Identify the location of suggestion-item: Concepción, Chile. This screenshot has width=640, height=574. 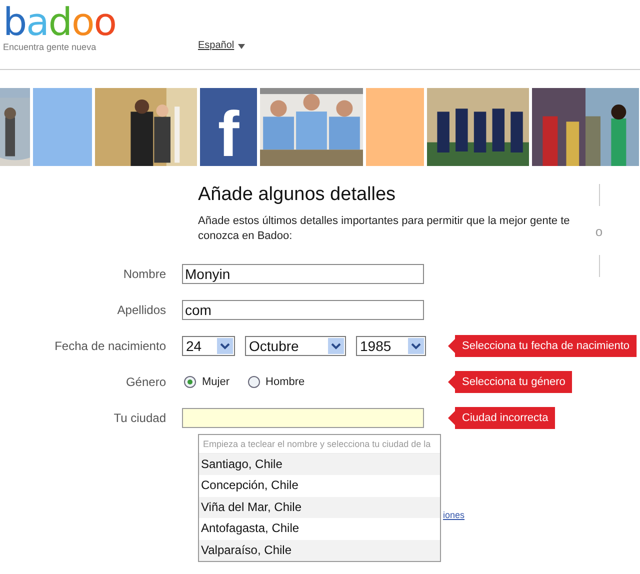
(319, 486).